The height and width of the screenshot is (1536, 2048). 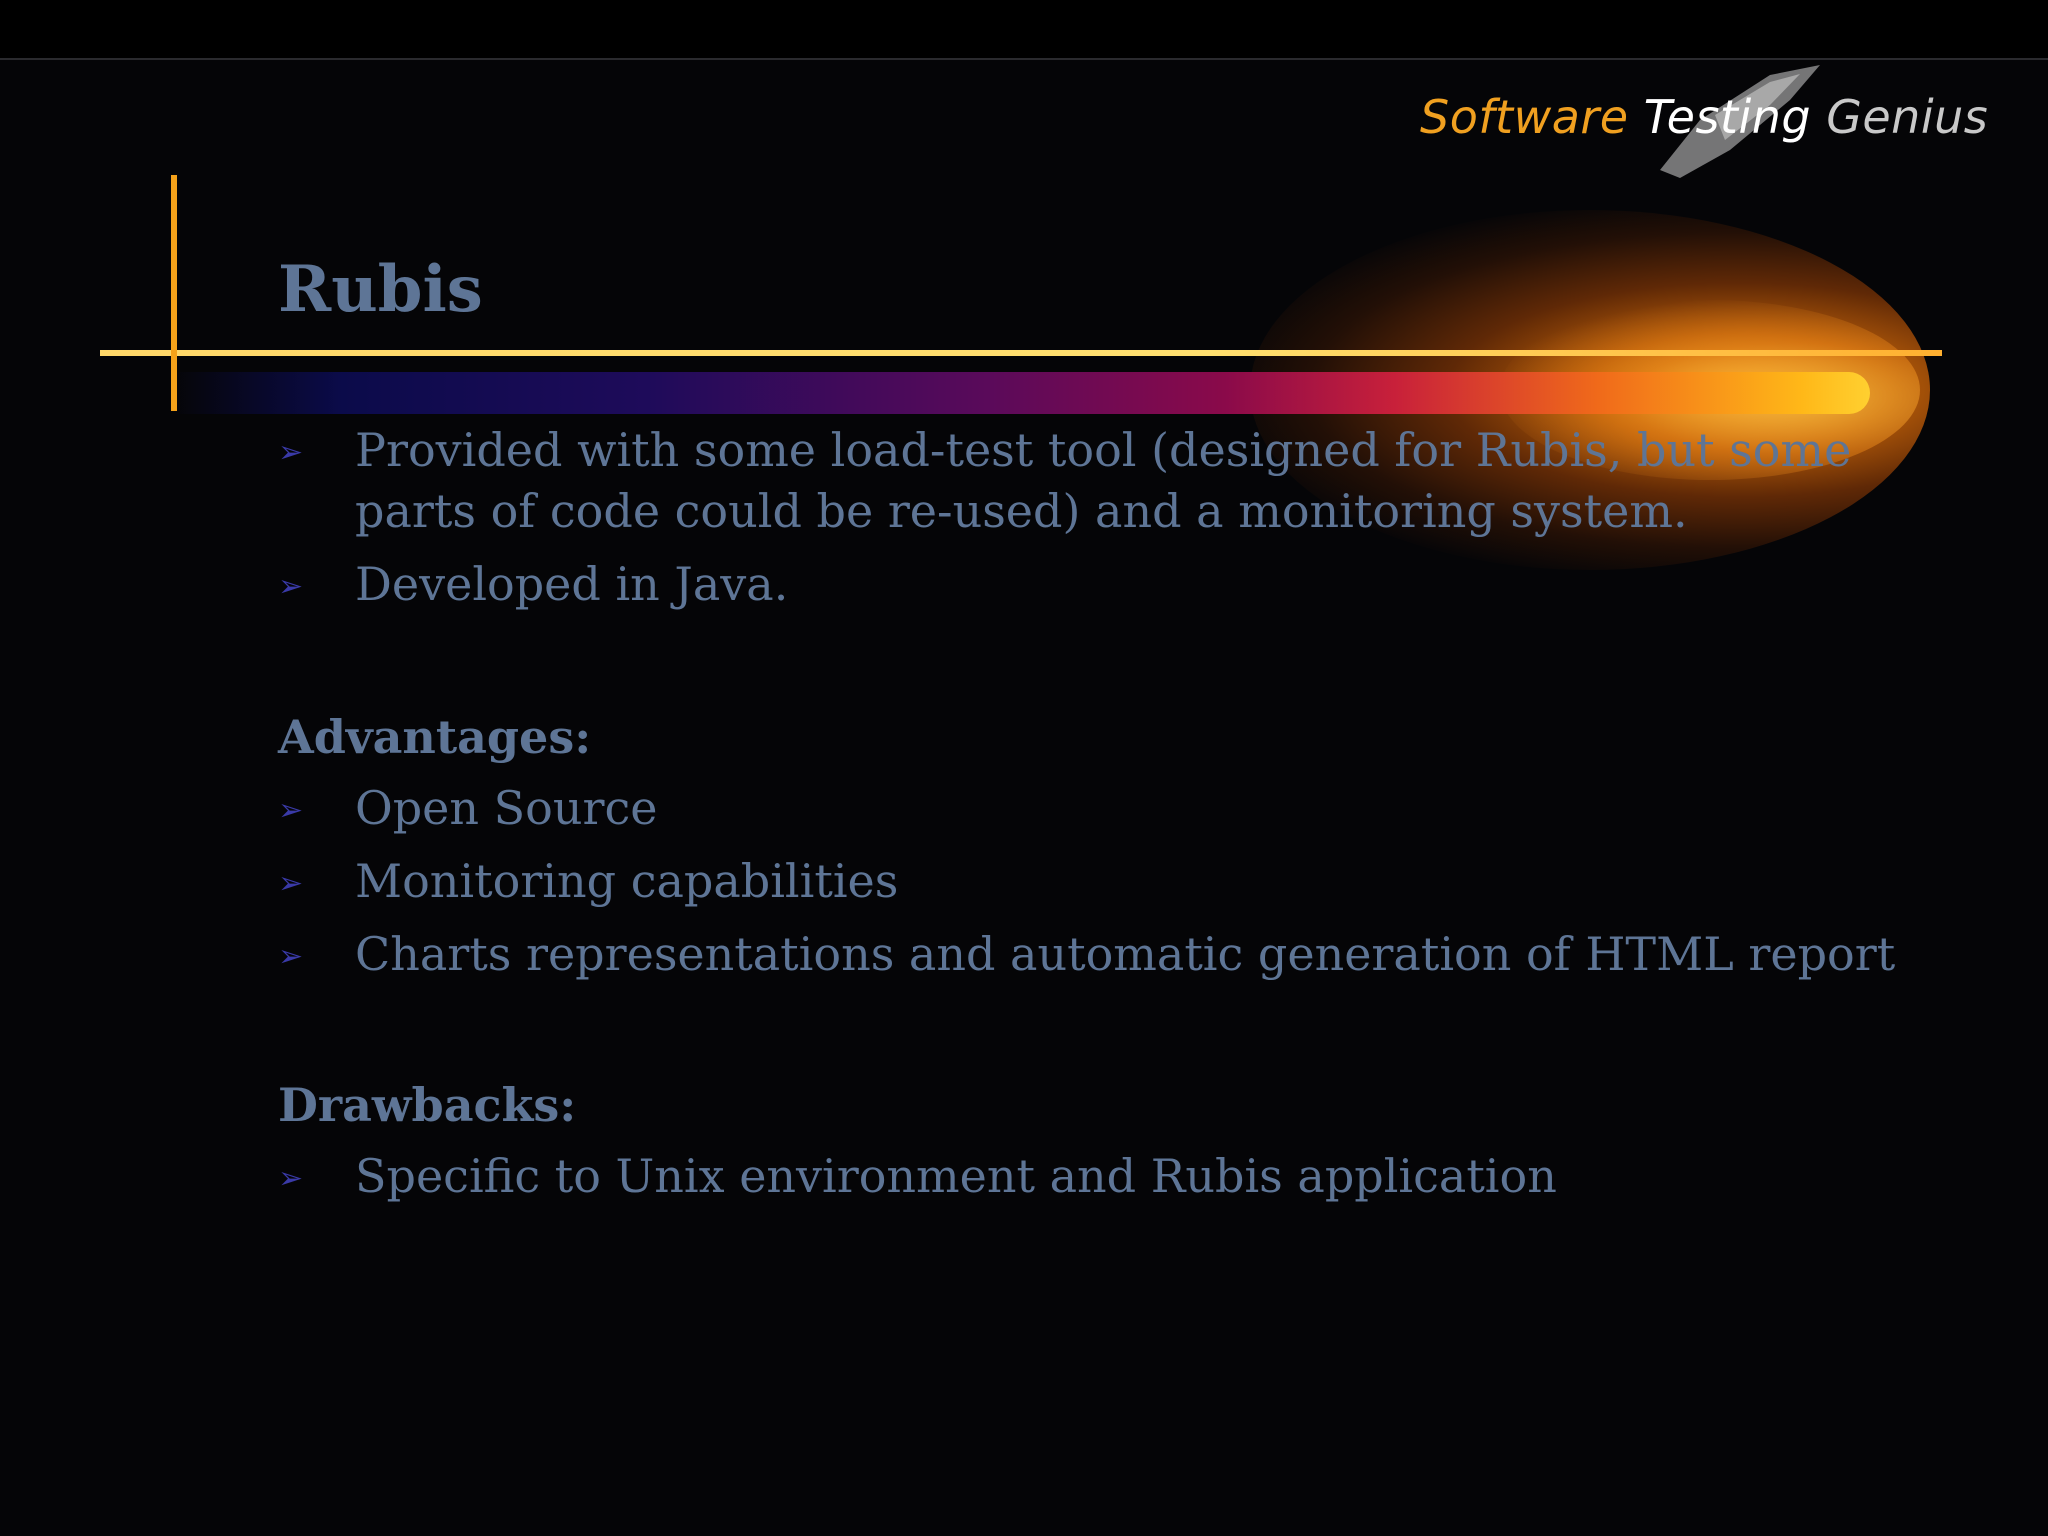 I want to click on title-underline-decoration, so click(x=1021, y=353).